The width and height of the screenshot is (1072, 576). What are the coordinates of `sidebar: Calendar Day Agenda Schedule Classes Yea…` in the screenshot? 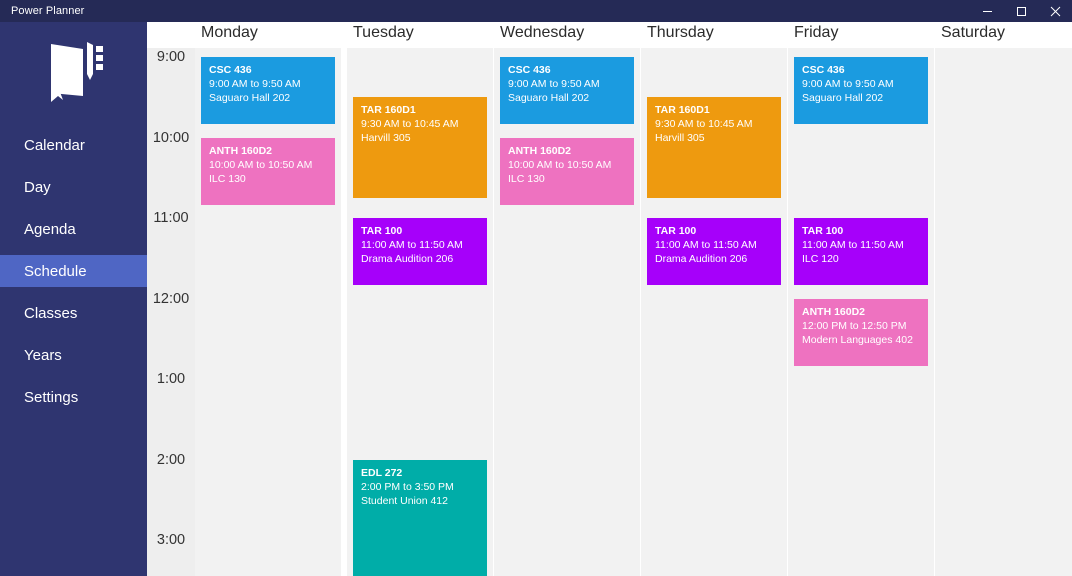 It's located at (73, 299).